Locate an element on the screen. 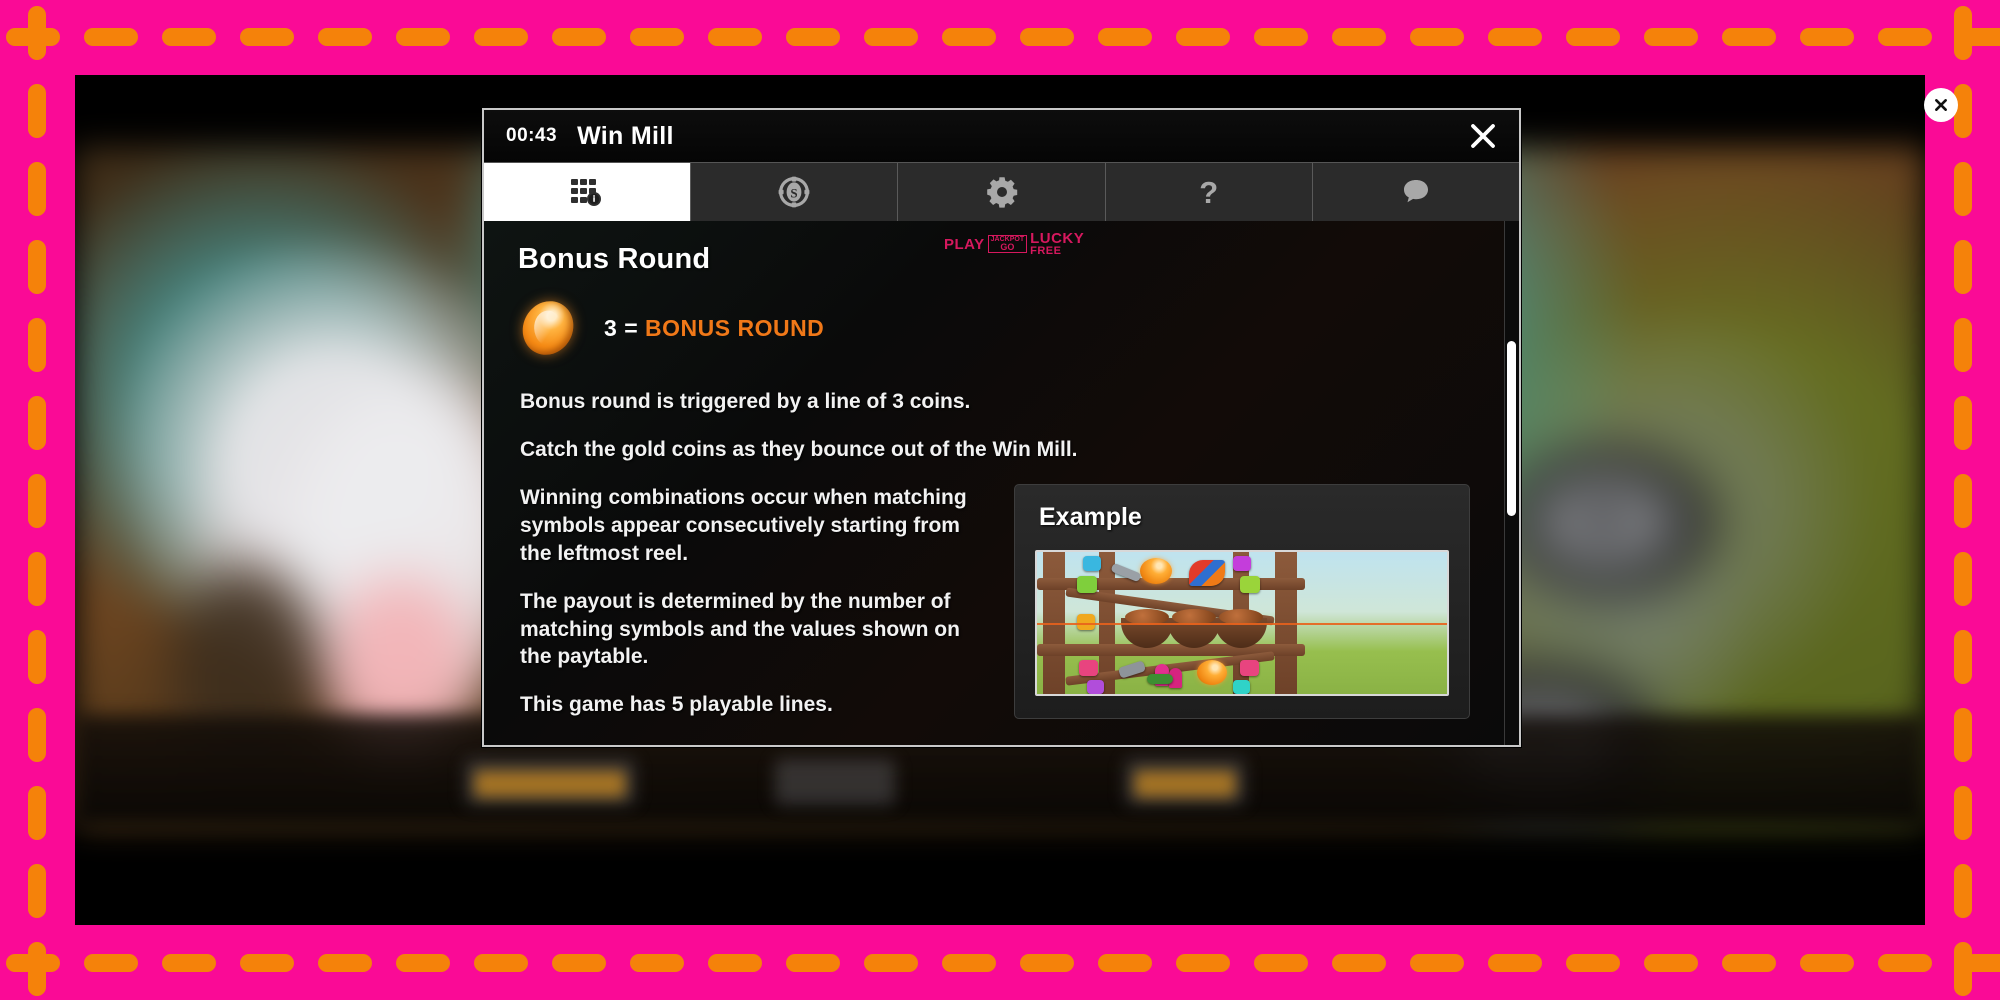 The image size is (2000, 1000). bonus-award-label: BONUS ROUND is located at coordinates (735, 327).